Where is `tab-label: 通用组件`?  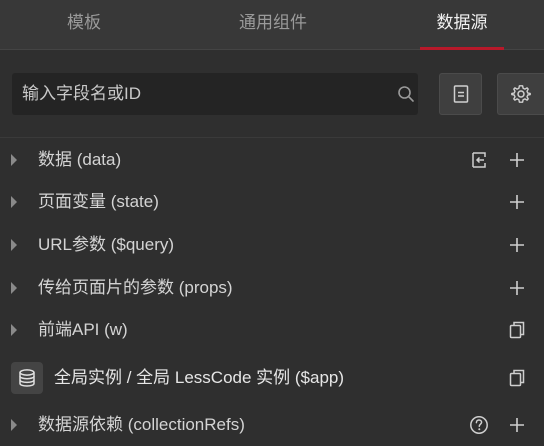 tab-label: 通用组件 is located at coordinates (273, 22).